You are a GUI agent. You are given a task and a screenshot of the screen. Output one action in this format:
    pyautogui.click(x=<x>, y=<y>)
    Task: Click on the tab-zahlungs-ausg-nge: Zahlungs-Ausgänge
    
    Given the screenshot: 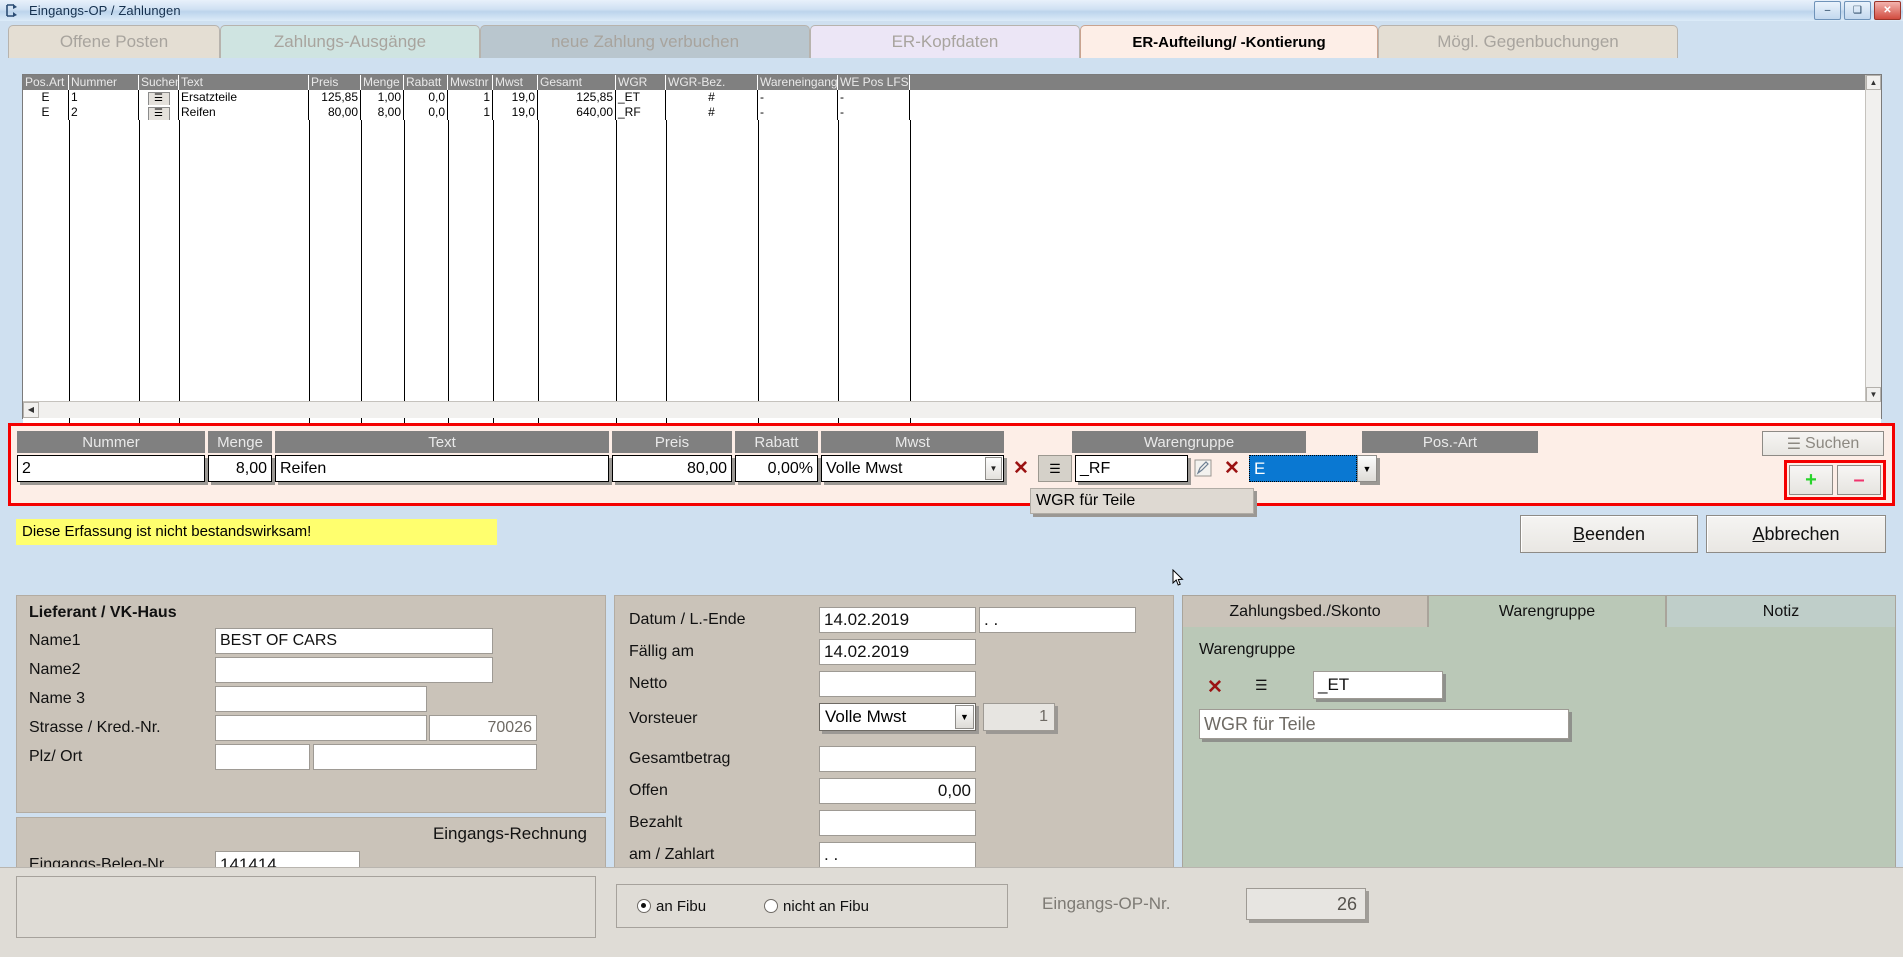 What is the action you would take?
    pyautogui.click(x=350, y=41)
    